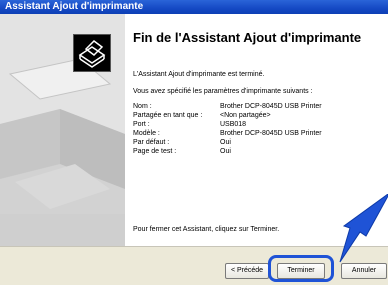 This screenshot has width=388, height=285. I want to click on setting-label-testpage: Page de test :, so click(155, 151).